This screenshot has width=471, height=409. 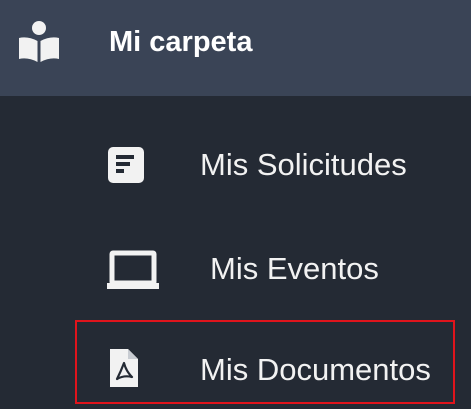 What do you see at coordinates (126, 165) in the screenshot?
I see `list-document-icon` at bounding box center [126, 165].